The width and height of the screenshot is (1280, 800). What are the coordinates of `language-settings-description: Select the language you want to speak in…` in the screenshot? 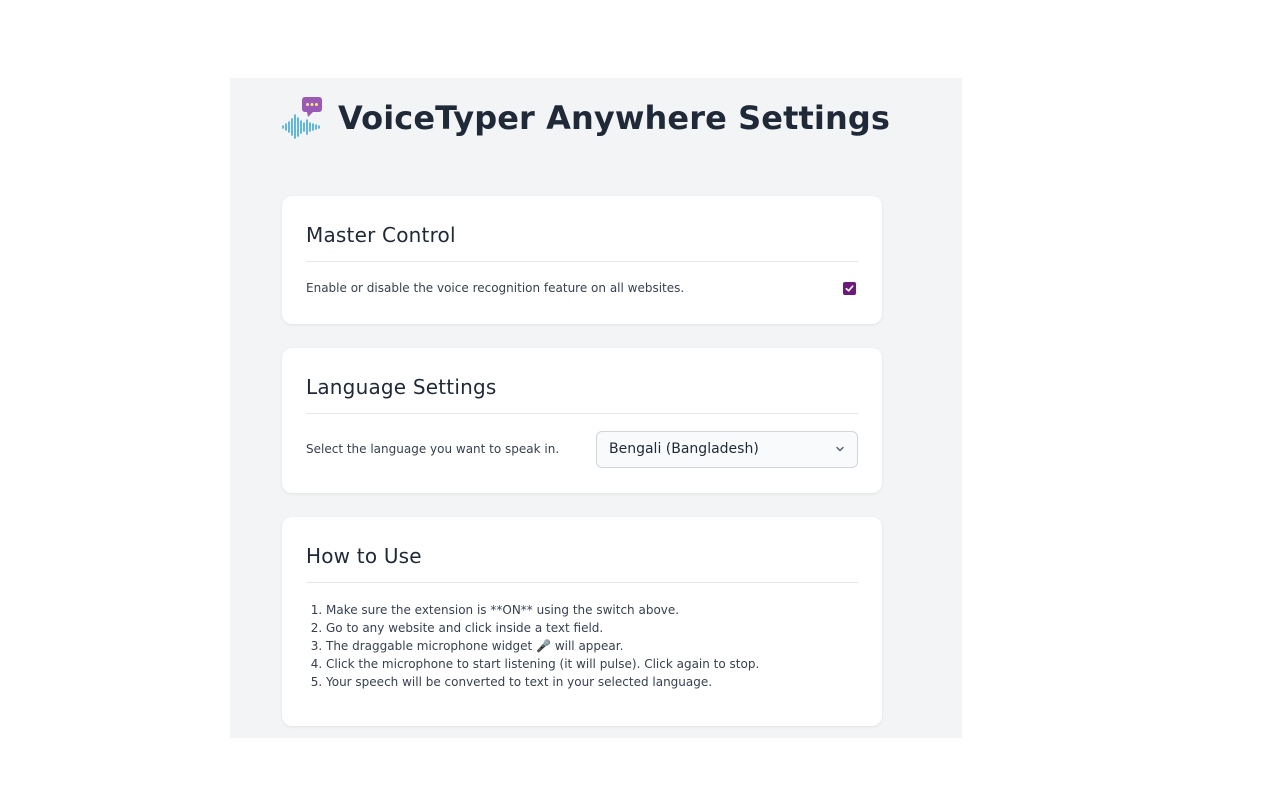 It's located at (433, 449).